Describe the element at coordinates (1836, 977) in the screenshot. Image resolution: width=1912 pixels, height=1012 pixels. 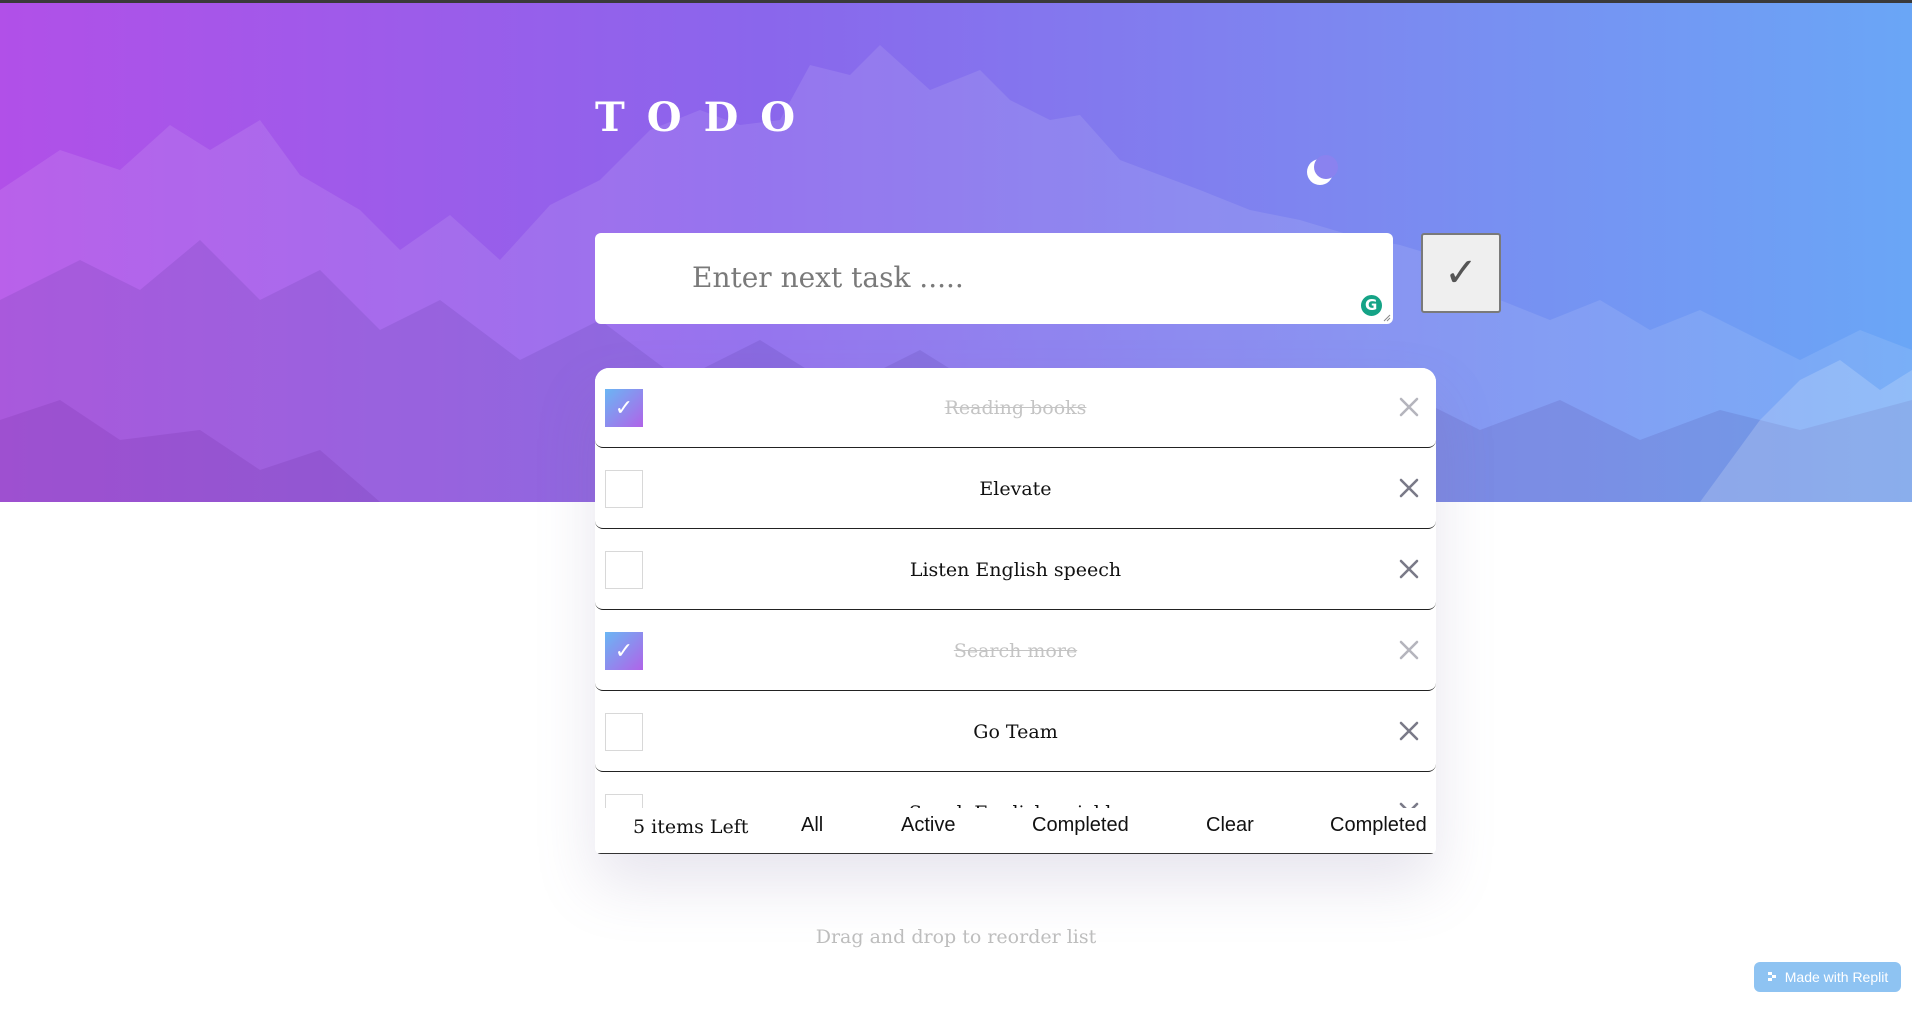
I see `replit-badge-label: Made with Replit` at that location.